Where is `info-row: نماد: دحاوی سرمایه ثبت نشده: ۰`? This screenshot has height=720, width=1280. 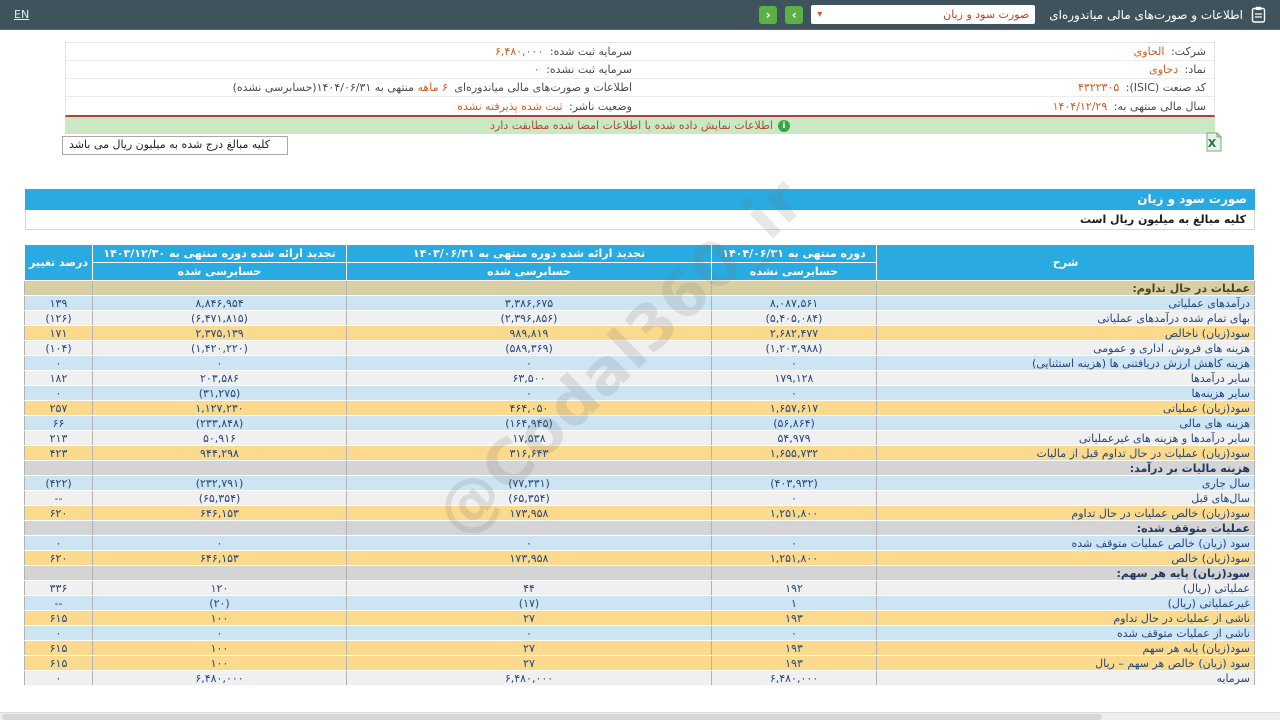 info-row: نماد: دحاوی سرمایه ثبت نشده: ۰ is located at coordinates (640, 70).